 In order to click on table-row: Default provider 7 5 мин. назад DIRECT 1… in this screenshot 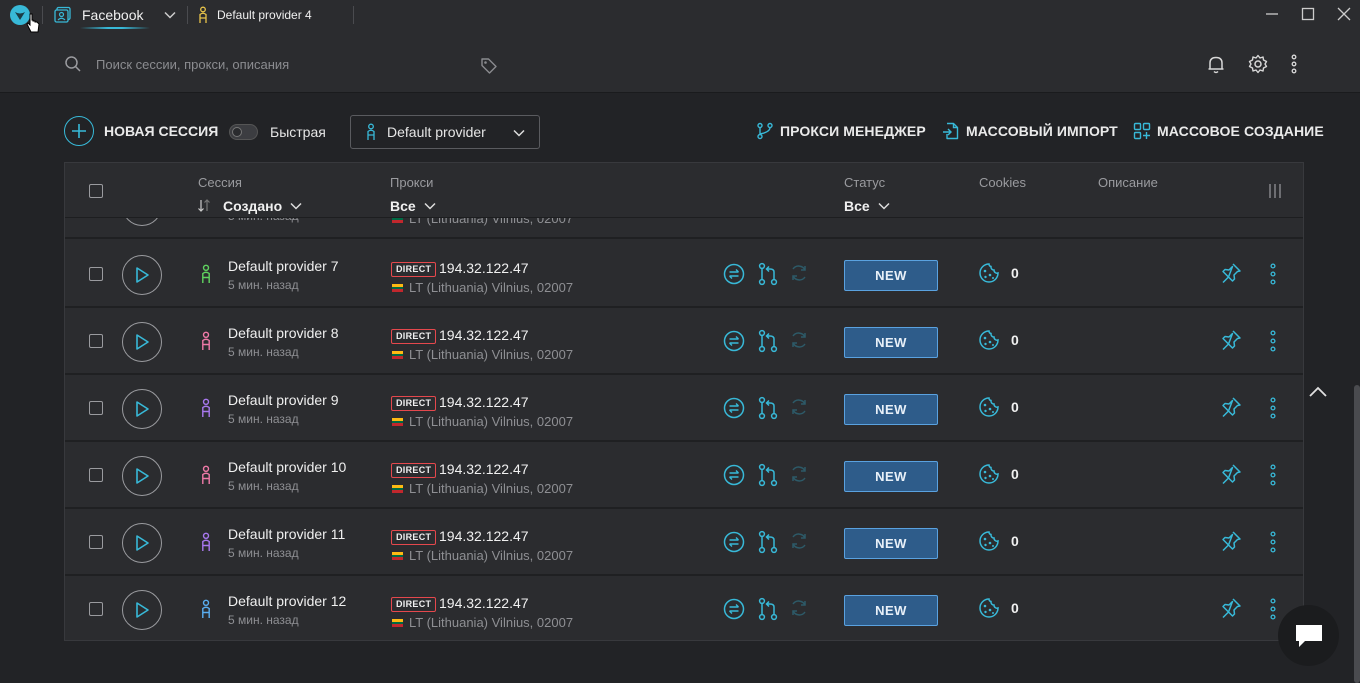, I will do `click(684, 274)`.